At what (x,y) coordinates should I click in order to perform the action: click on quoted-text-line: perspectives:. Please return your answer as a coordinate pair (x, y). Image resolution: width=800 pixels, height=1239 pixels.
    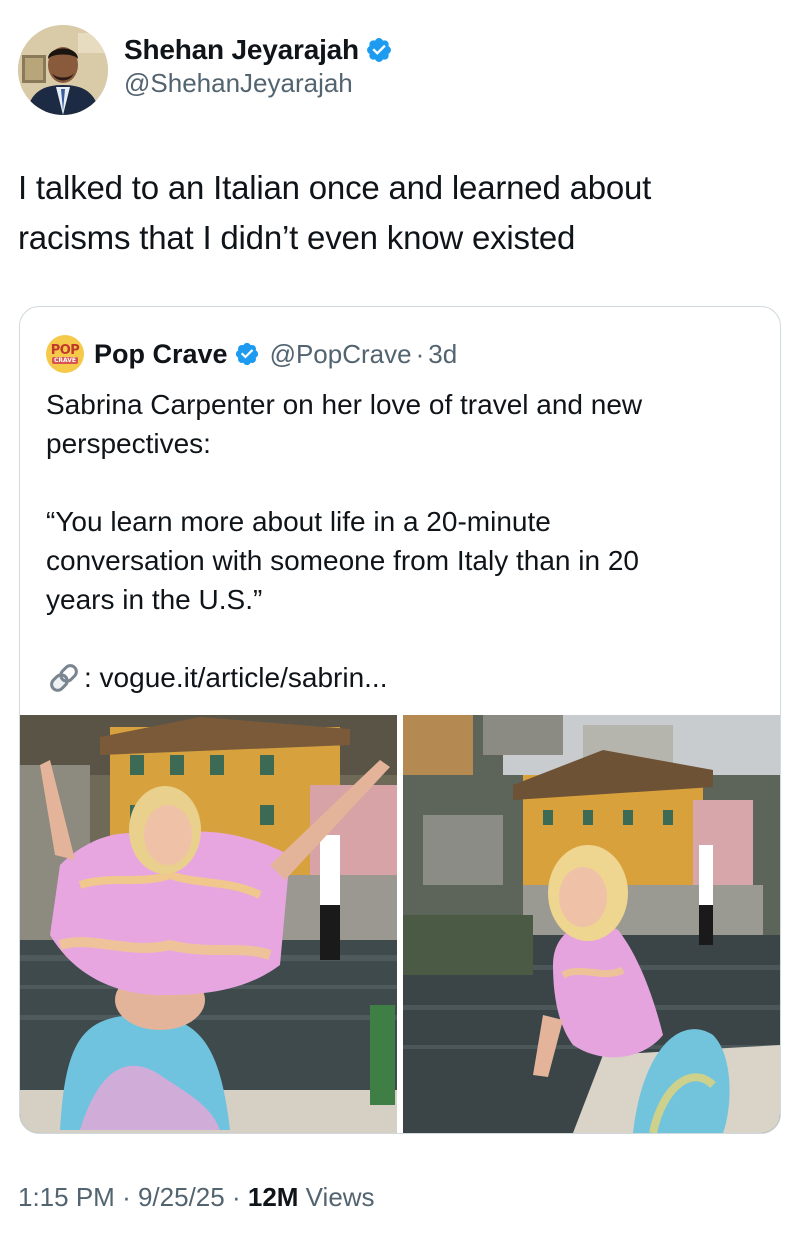
    Looking at the image, I should click on (128, 443).